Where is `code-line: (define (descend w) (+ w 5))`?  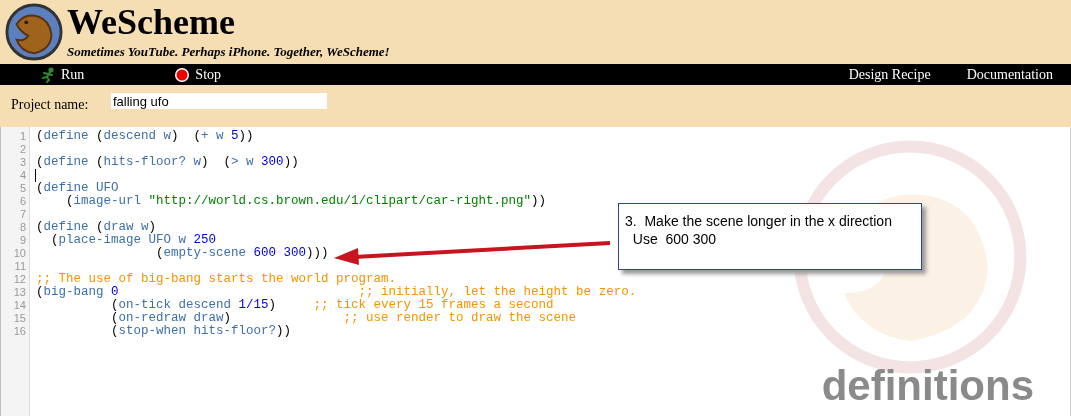 code-line: (define (descend w) (+ w 5)) is located at coordinates (145, 136).